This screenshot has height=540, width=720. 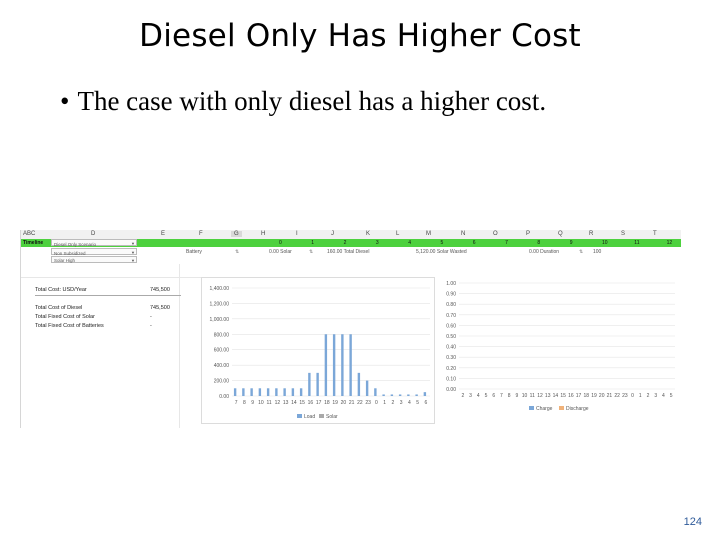 What do you see at coordinates (441, 252) in the screenshot?
I see `solar-wasted-value: 5,120.00 Solar Wasted` at bounding box center [441, 252].